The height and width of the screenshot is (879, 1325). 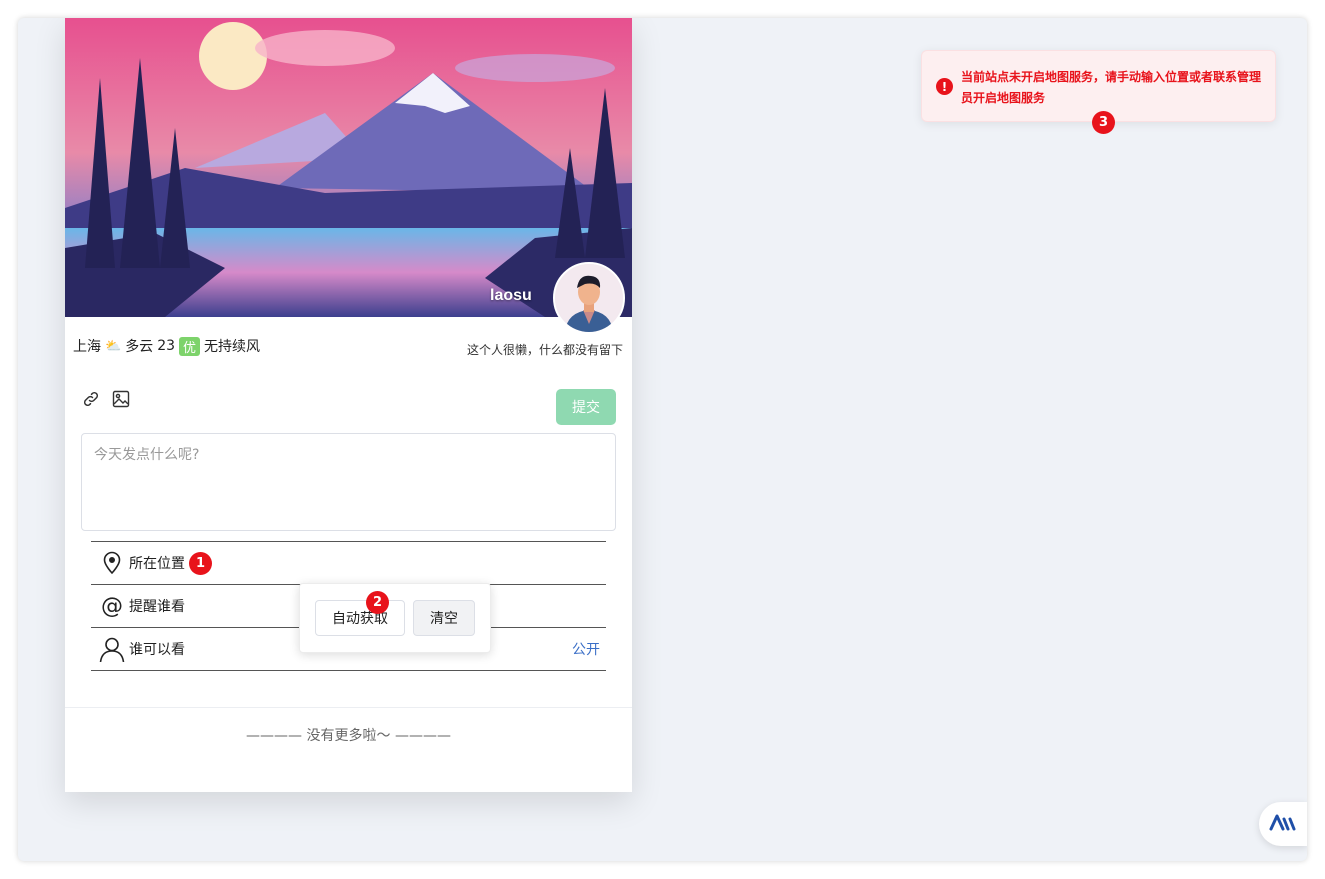 What do you see at coordinates (348, 736) in the screenshot?
I see `no-more-text: ———— 没有更多啦～ ————` at bounding box center [348, 736].